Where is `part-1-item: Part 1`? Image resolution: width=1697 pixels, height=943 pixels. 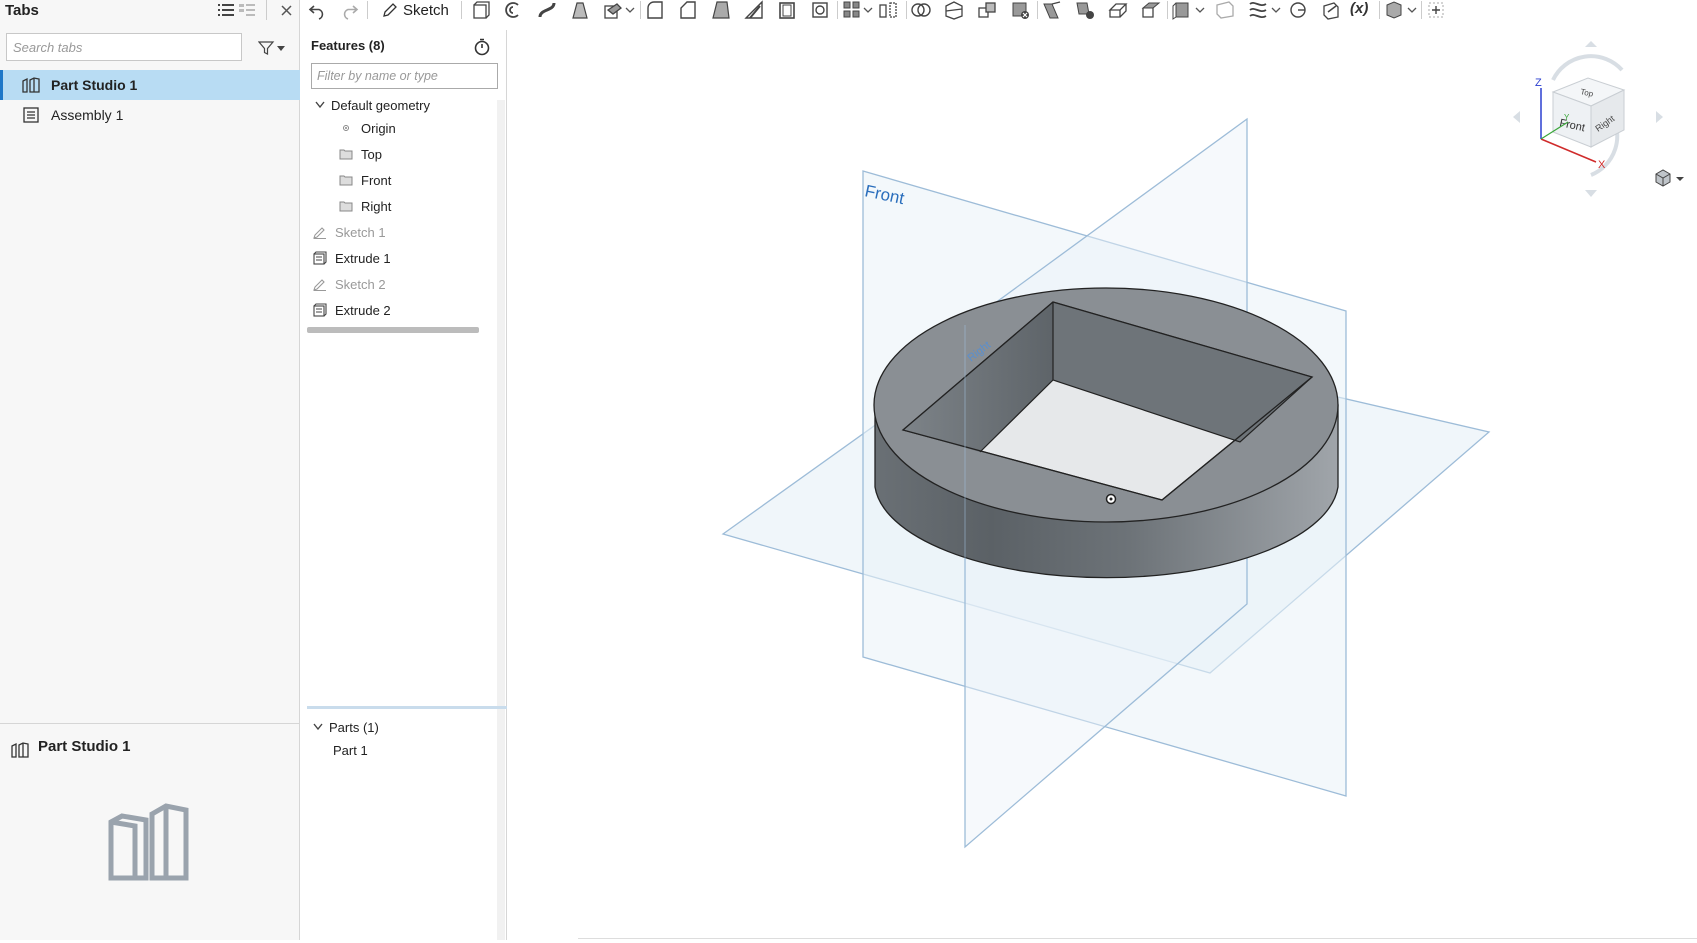 part-1-item: Part 1 is located at coordinates (433, 750).